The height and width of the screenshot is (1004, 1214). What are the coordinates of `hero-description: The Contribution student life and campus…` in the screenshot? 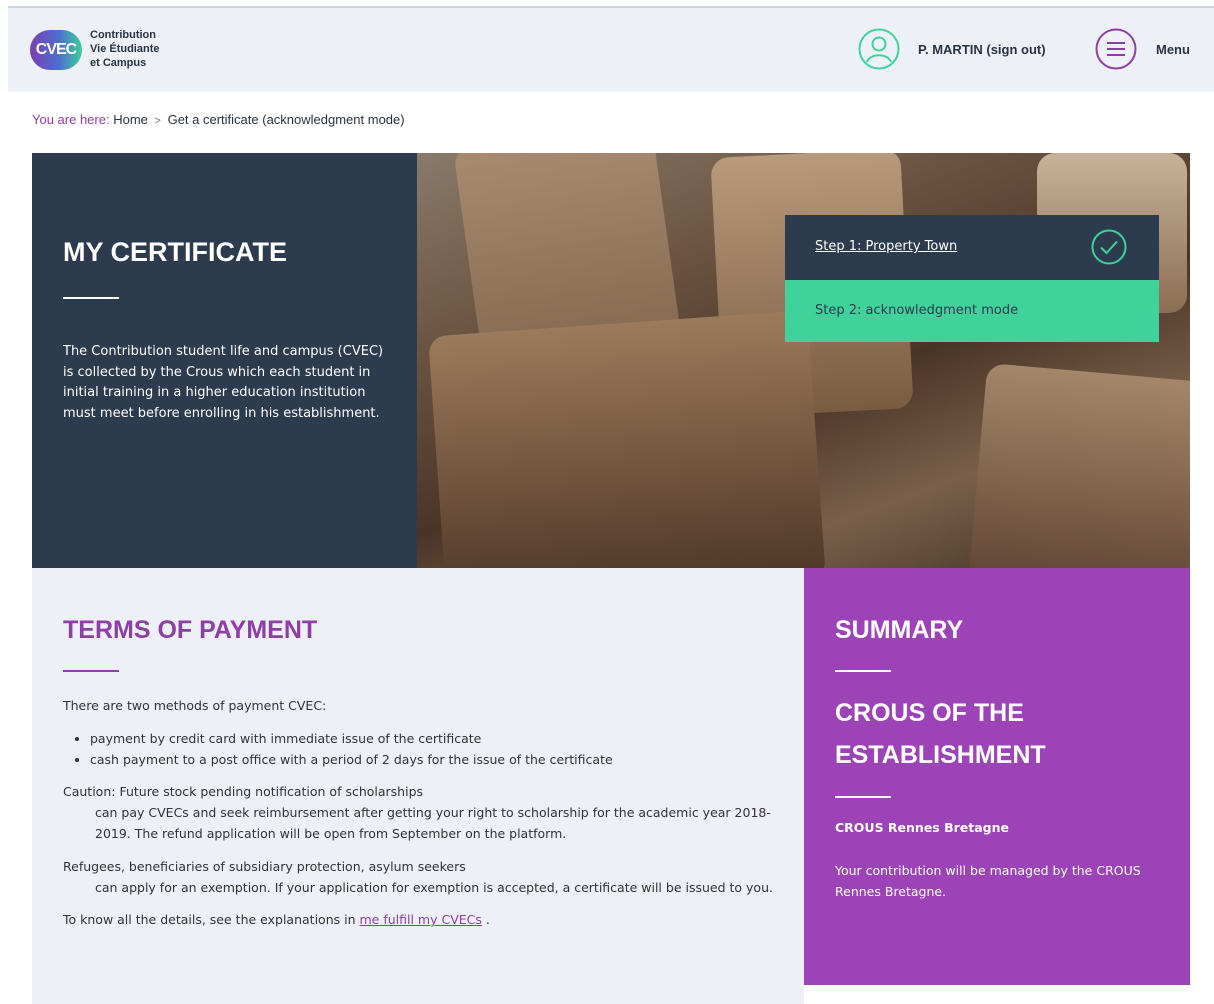 It's located at (223, 382).